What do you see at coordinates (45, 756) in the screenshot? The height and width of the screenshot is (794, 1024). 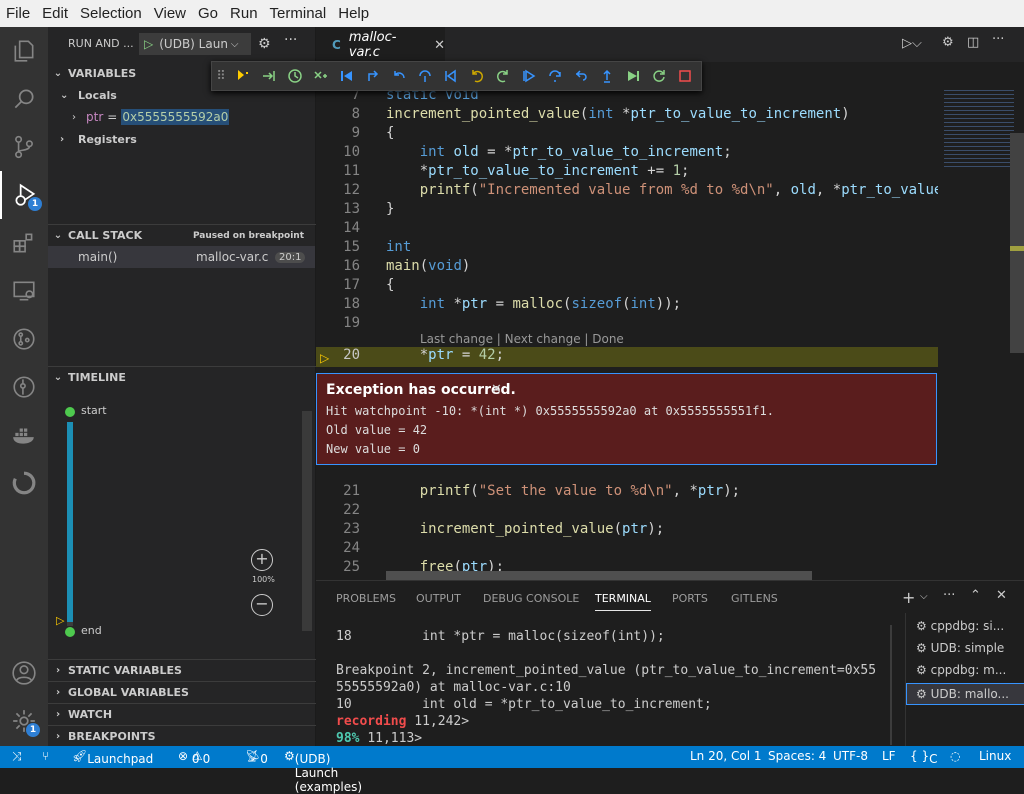 I see `source-control-icon: ⑂` at bounding box center [45, 756].